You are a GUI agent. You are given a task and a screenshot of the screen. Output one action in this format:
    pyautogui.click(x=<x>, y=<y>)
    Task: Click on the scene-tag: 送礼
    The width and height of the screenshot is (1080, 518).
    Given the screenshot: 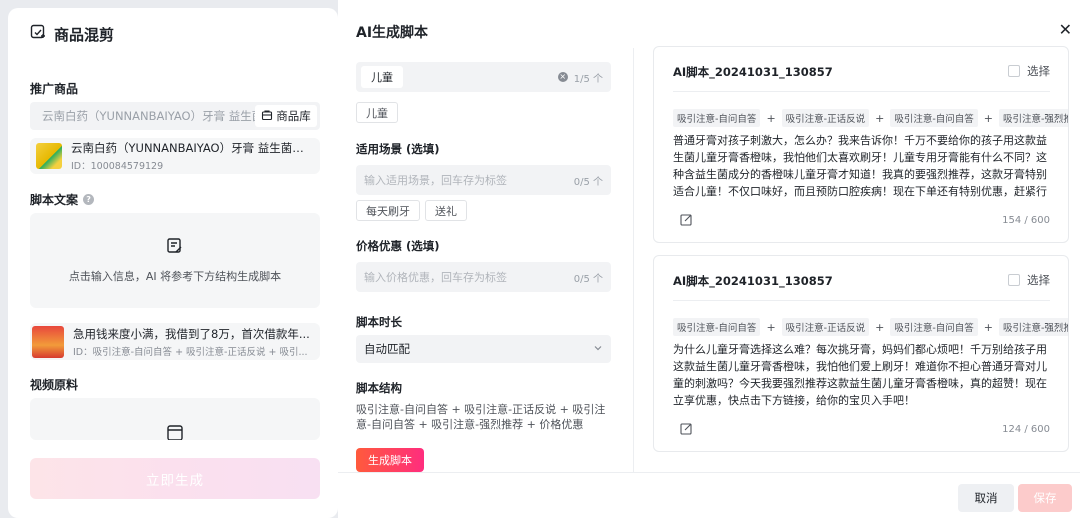 What is the action you would take?
    pyautogui.click(x=446, y=210)
    